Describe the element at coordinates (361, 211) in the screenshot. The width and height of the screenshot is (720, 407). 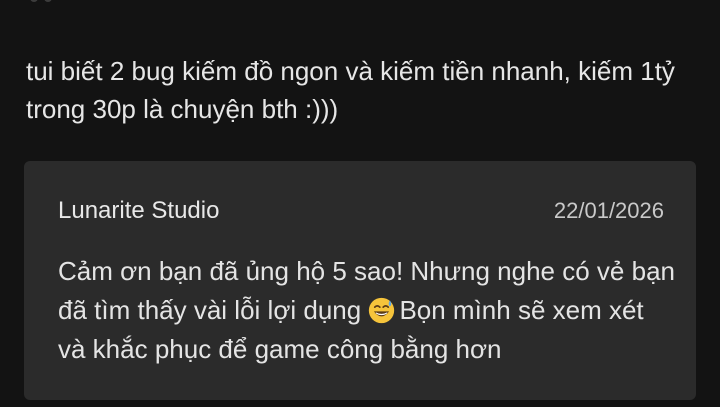
I see `reply-header: Lunarite Studio 22/01/2026` at that location.